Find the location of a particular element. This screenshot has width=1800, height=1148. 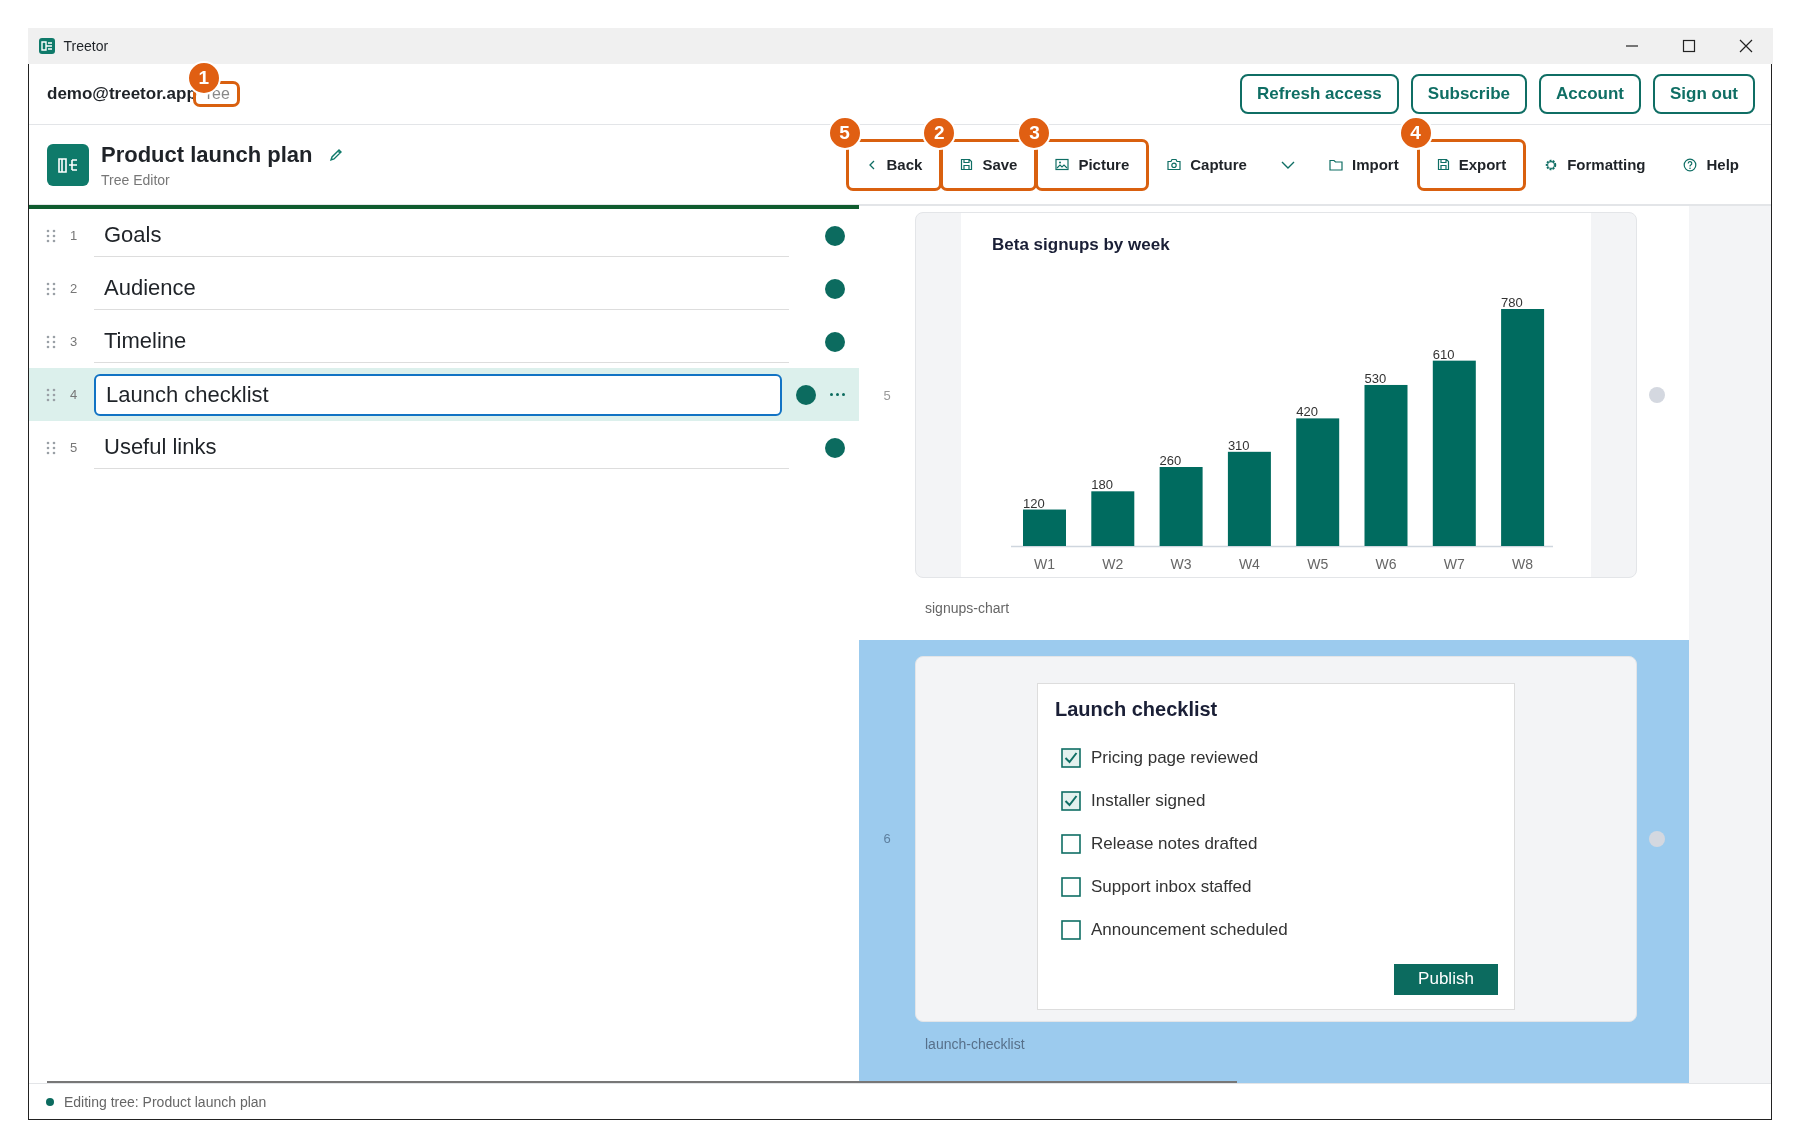

x-tick-label: W7 is located at coordinates (1454, 564).